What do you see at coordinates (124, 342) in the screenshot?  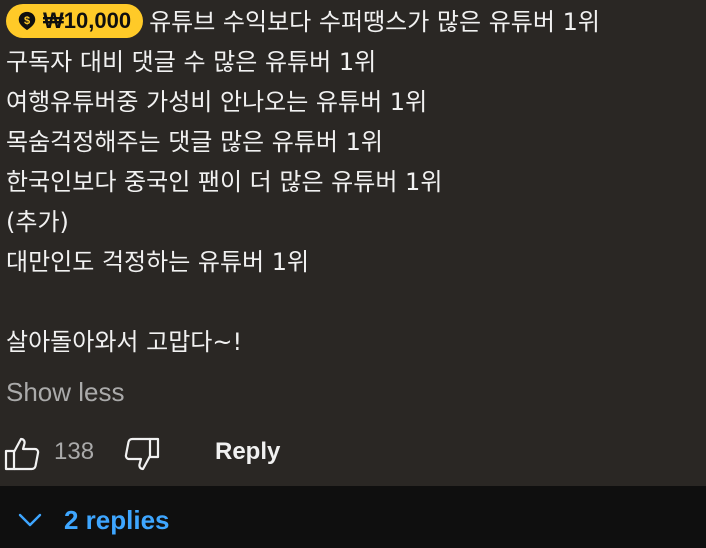 I see `comment-line-9: 살아돌아와서 고맙다~!` at bounding box center [124, 342].